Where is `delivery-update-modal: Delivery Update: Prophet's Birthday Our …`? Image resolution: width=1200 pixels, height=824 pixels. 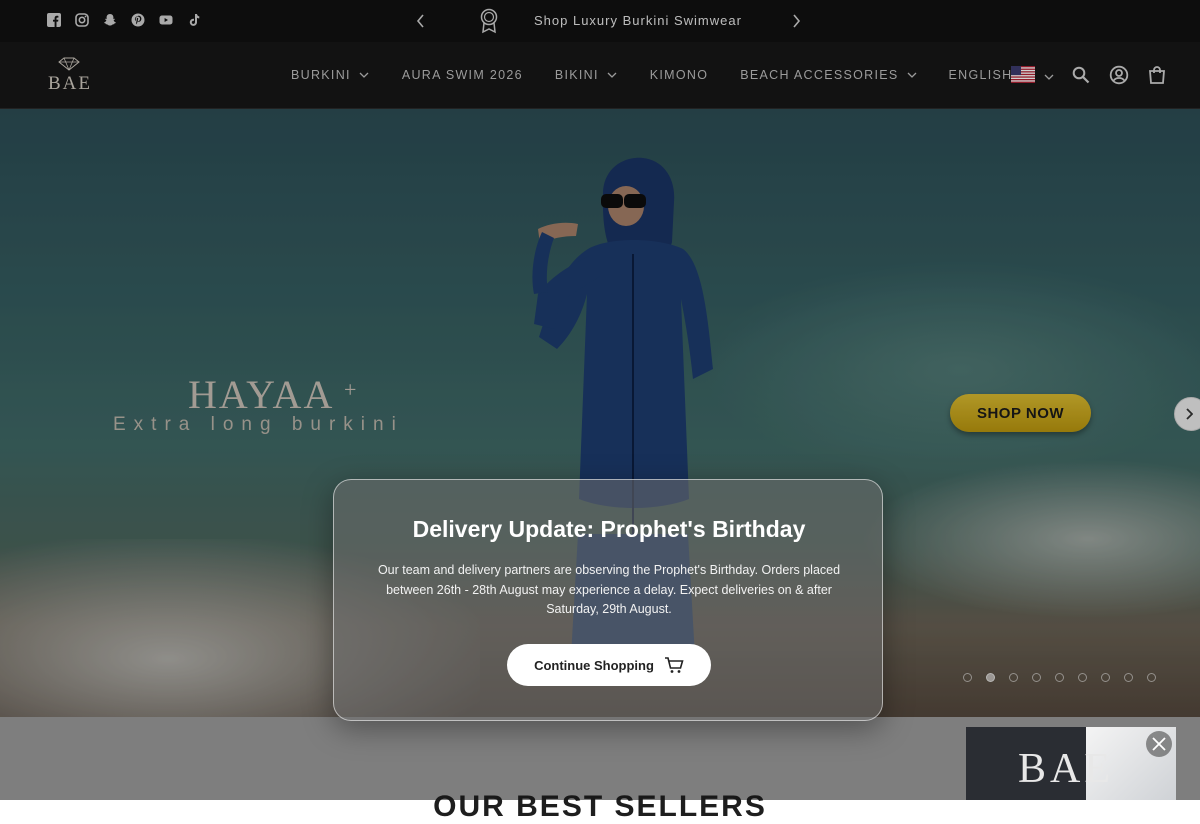 delivery-update-modal: Delivery Update: Prophet's Birthday Our … is located at coordinates (608, 600).